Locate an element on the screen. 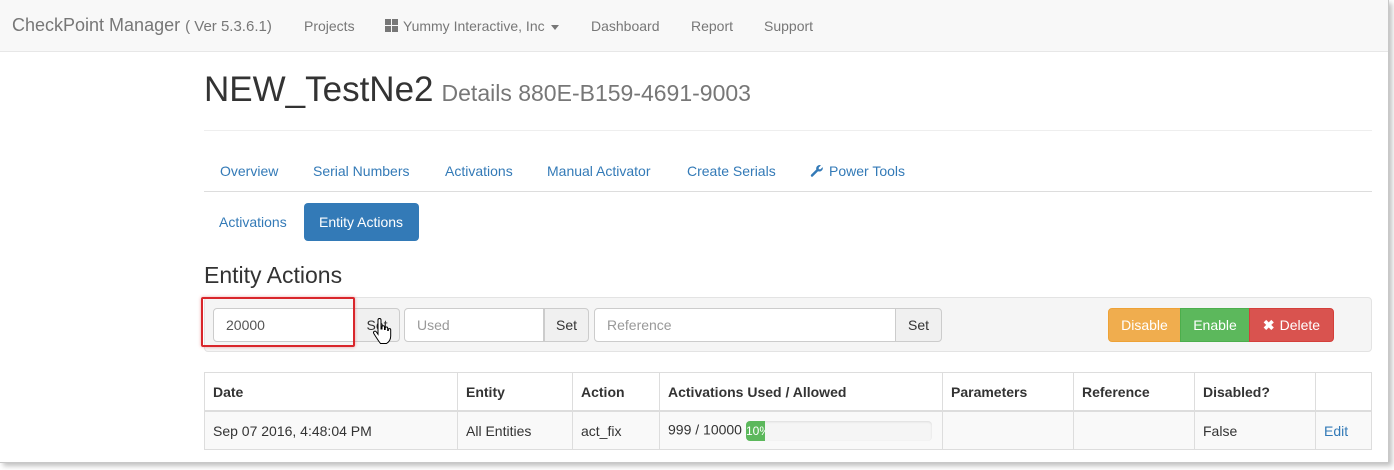  pill-activations: Activations is located at coordinates (253, 222).